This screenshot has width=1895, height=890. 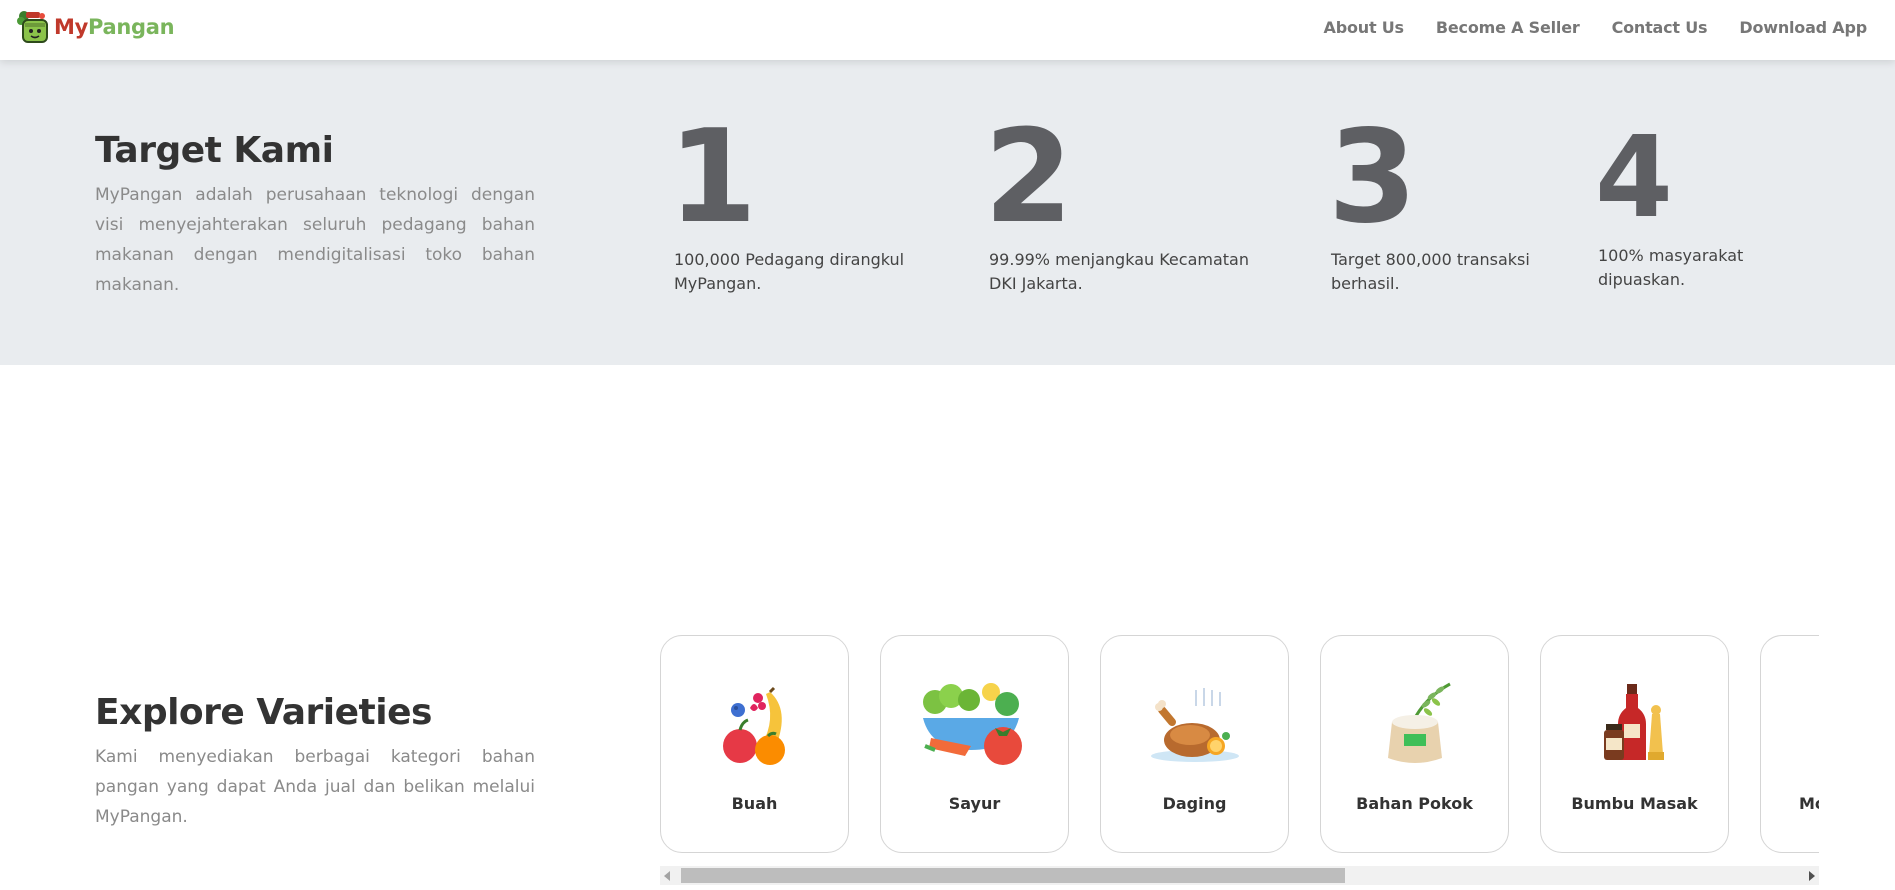 What do you see at coordinates (975, 725) in the screenshot?
I see `vegetable-icon` at bounding box center [975, 725].